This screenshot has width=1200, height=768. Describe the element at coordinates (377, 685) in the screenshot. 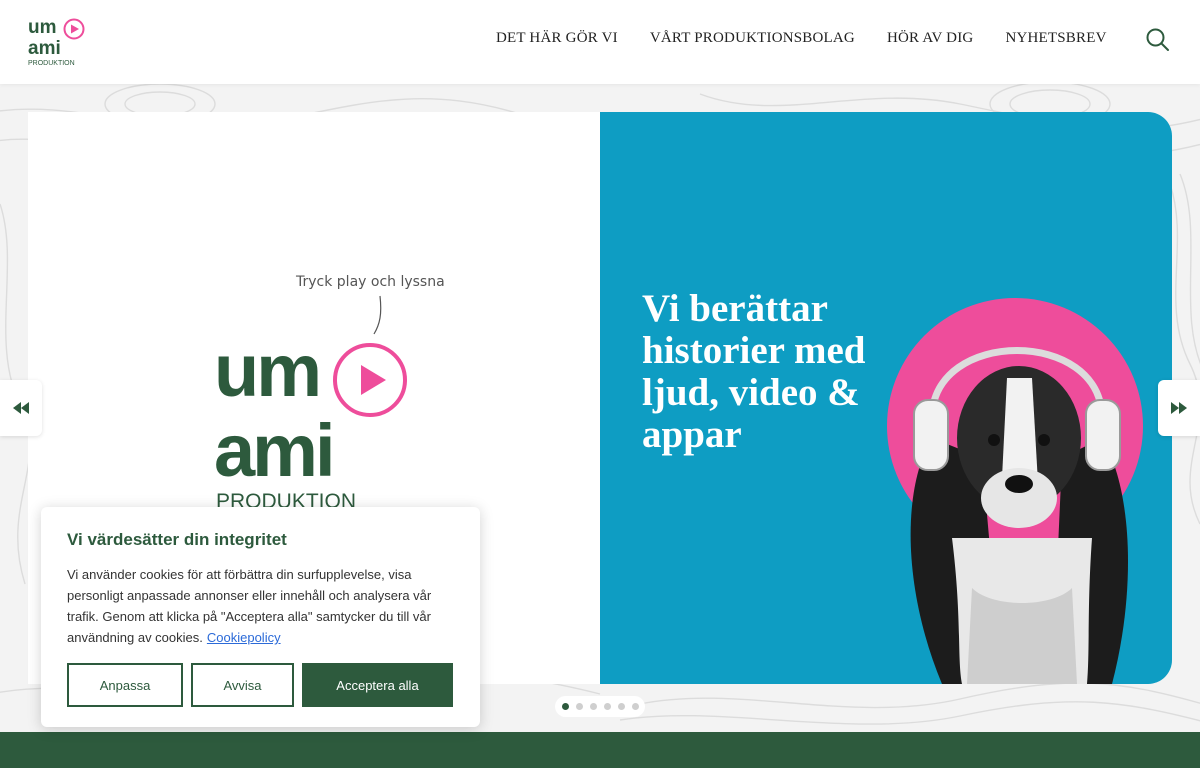

I see `accept-all-button: Acceptera alla` at that location.